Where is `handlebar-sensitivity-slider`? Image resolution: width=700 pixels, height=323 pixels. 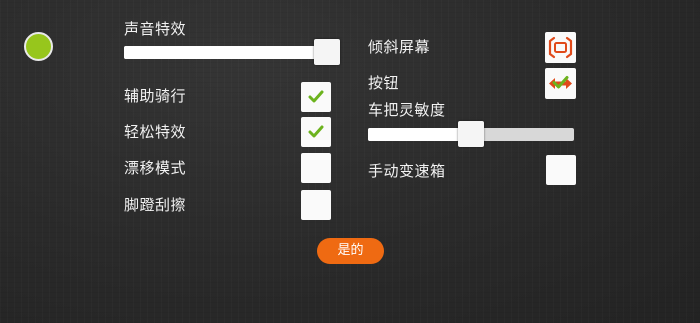
handlebar-sensitivity-slider is located at coordinates (471, 134).